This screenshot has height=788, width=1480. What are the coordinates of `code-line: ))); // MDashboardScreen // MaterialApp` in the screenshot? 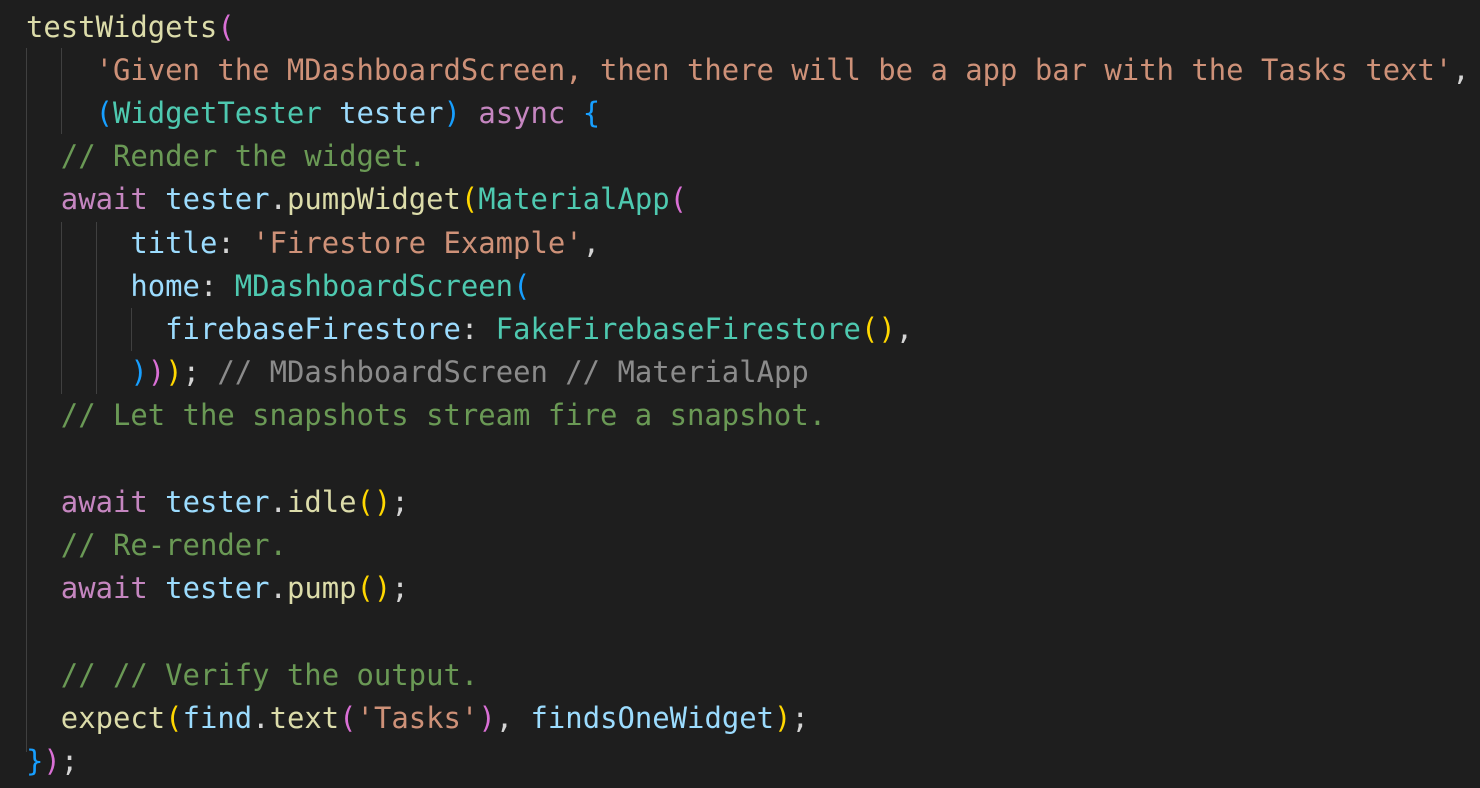 It's located at (417, 372).